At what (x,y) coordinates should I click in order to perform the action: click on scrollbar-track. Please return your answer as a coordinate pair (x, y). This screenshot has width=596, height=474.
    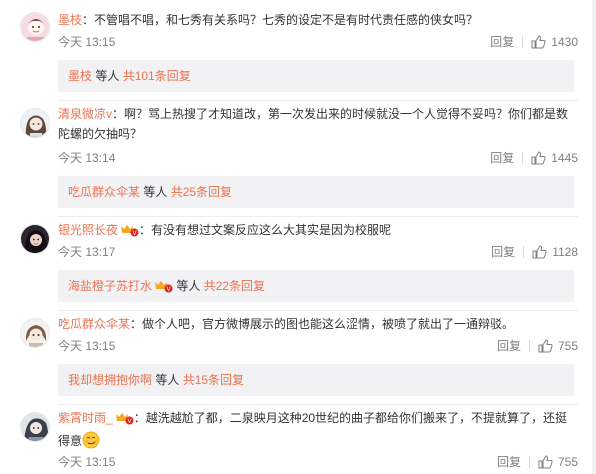
    Looking at the image, I should click on (594, 237).